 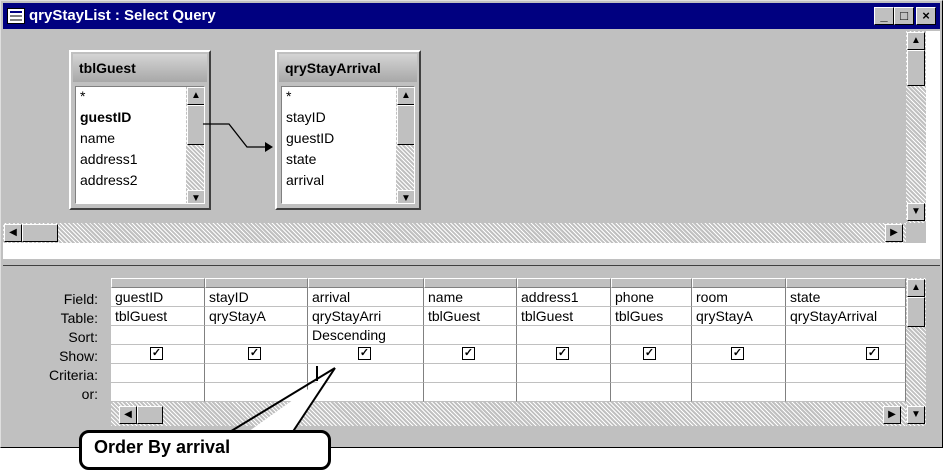 I want to click on table-pane-vscrollbar: ▲ ▼, so click(x=916, y=127).